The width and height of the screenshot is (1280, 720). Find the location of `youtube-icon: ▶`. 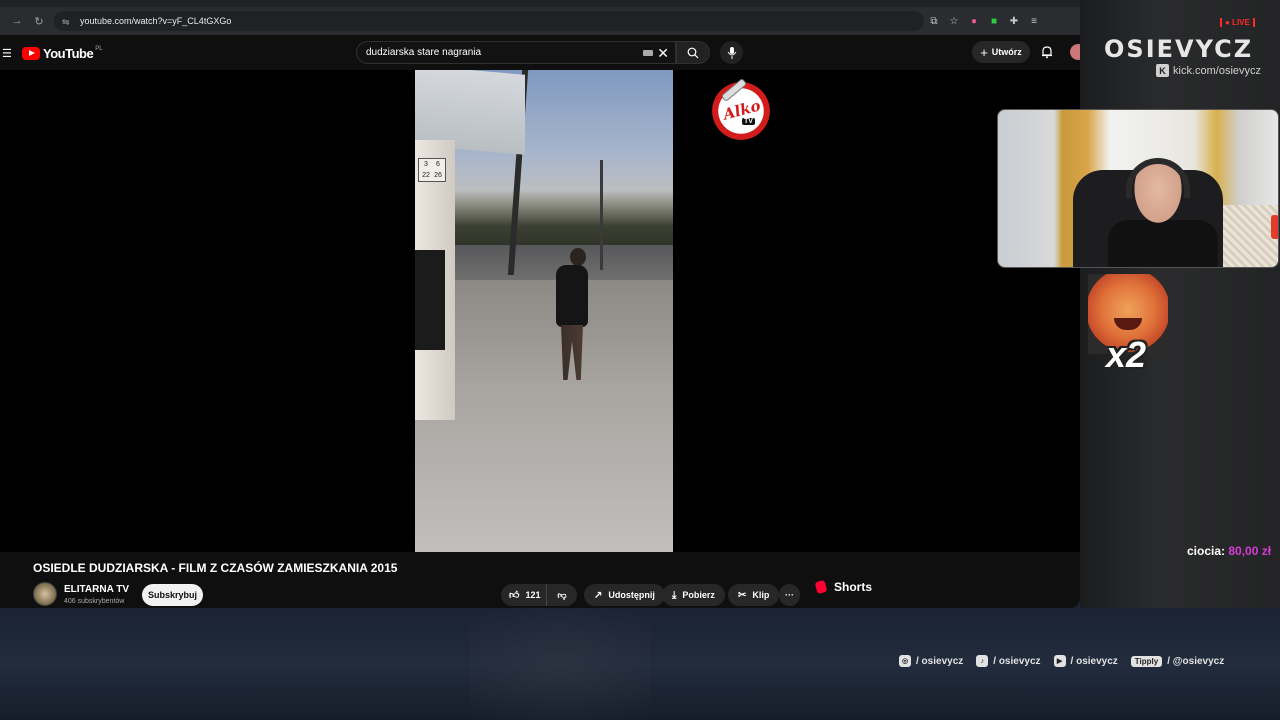

youtube-icon: ▶ is located at coordinates (1059, 661).